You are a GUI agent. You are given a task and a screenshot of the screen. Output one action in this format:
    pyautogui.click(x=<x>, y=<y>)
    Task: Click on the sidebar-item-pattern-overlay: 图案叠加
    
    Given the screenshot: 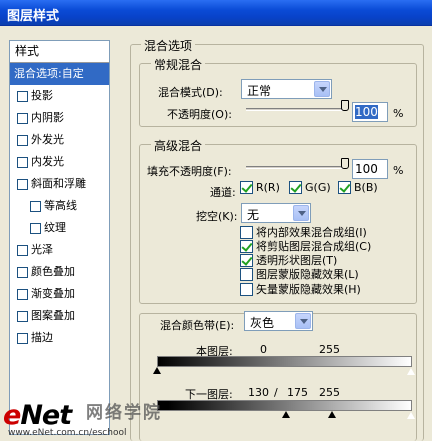 What is the action you would take?
    pyautogui.click(x=59, y=316)
    